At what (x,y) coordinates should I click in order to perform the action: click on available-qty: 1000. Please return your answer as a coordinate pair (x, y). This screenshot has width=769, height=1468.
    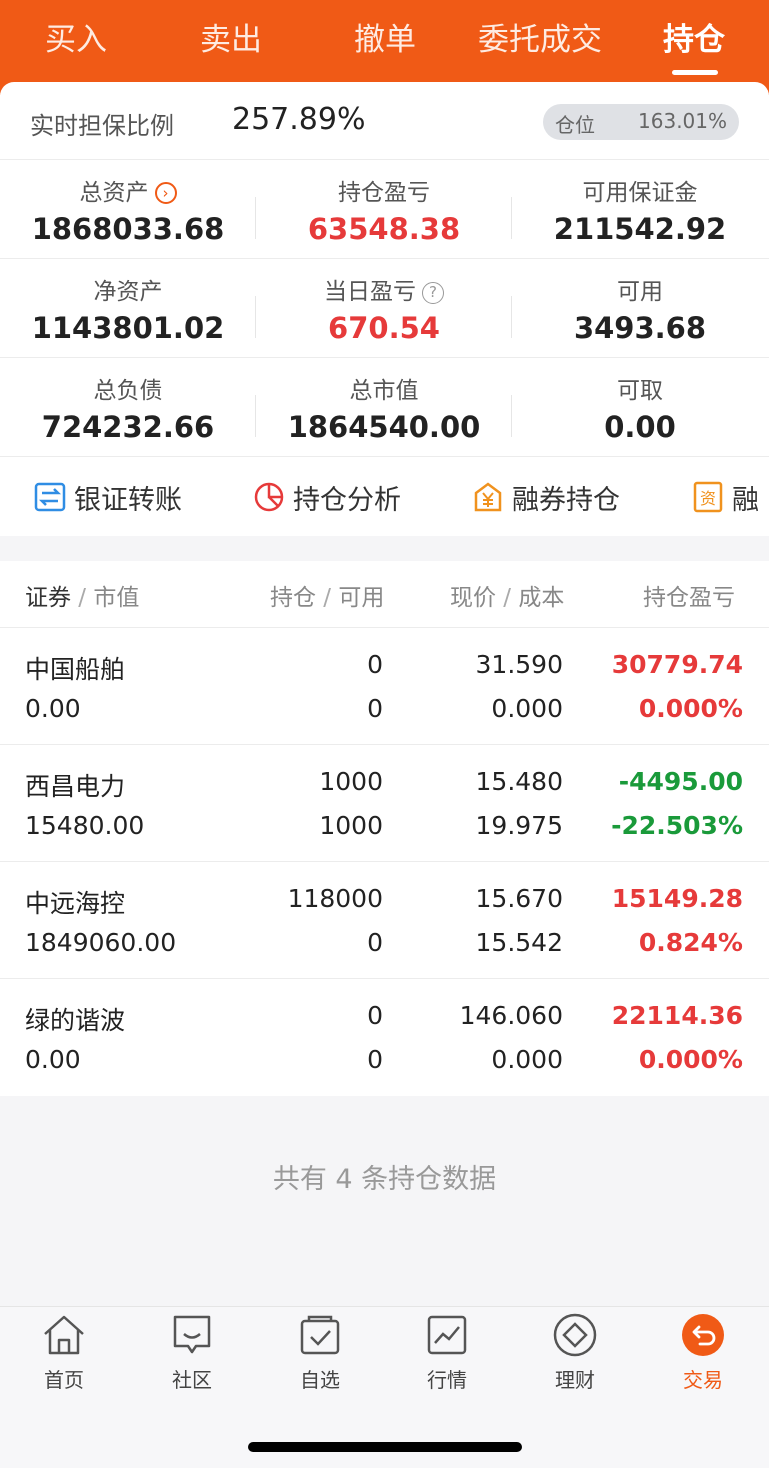
    Looking at the image, I should click on (351, 825).